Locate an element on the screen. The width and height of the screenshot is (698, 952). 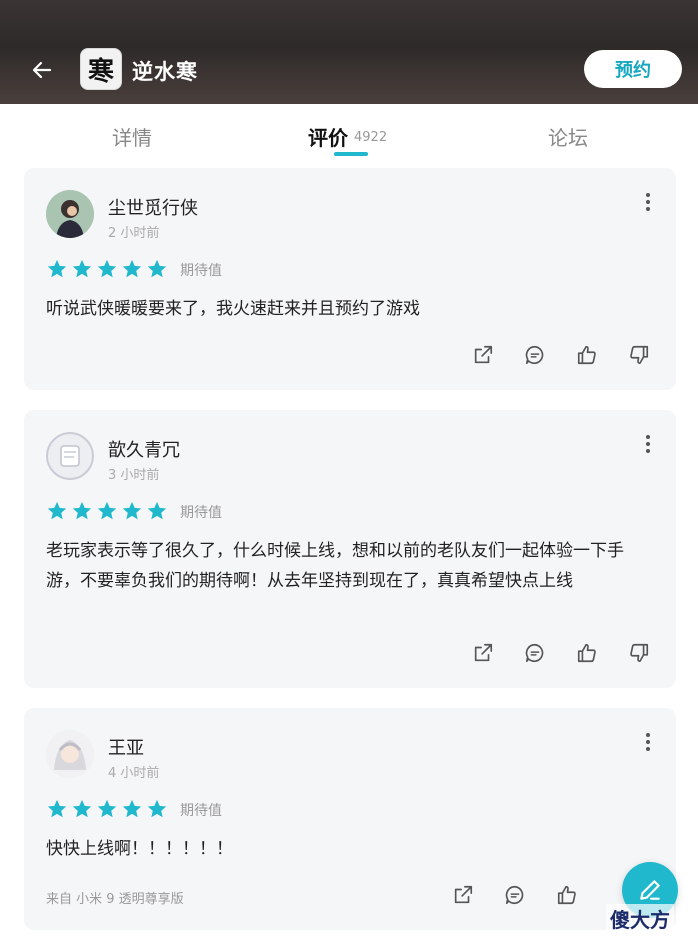
review-content: 快快上线啊！！！！！！ is located at coordinates (350, 849).